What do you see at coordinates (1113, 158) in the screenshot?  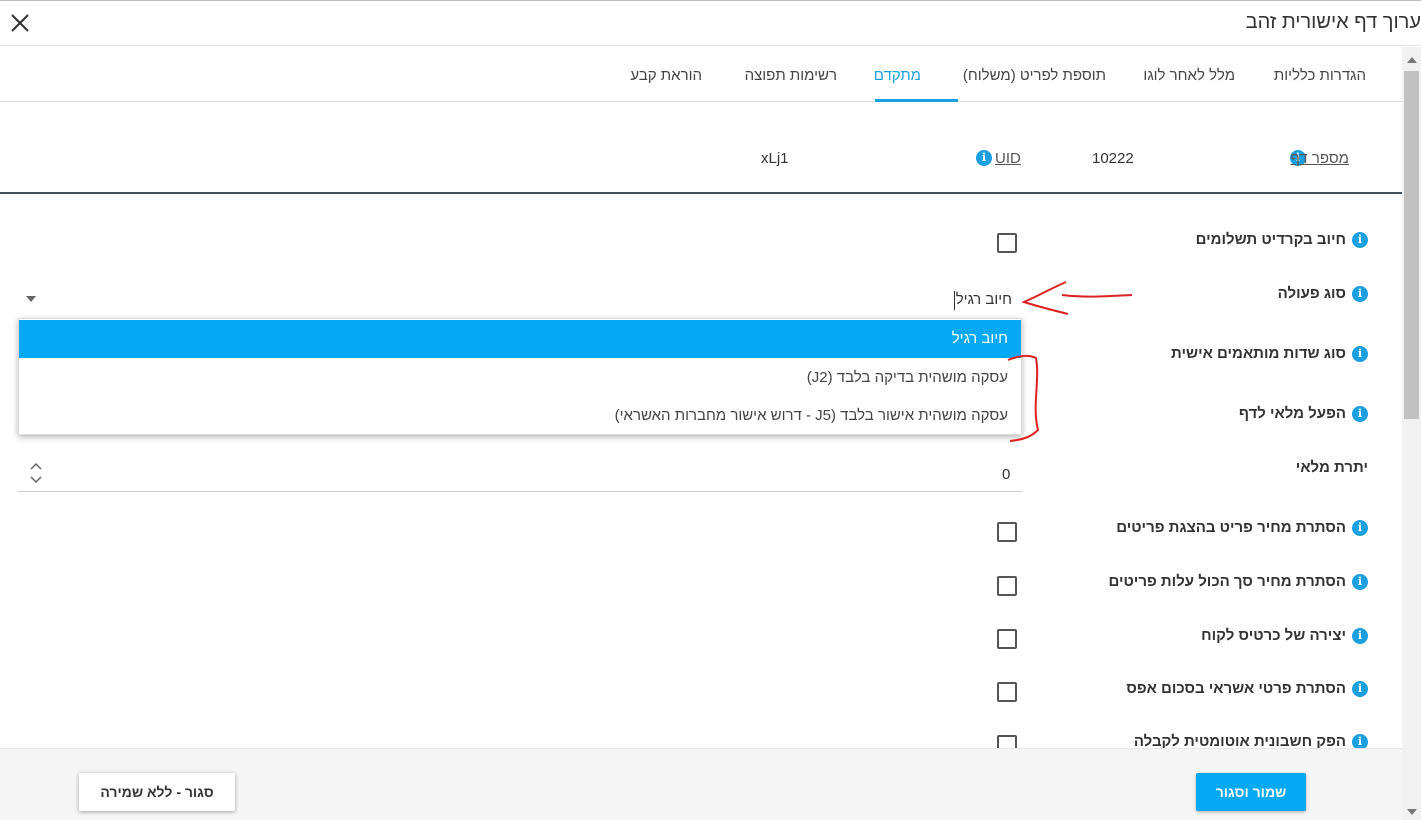 I see `page-number-value: 10222` at bounding box center [1113, 158].